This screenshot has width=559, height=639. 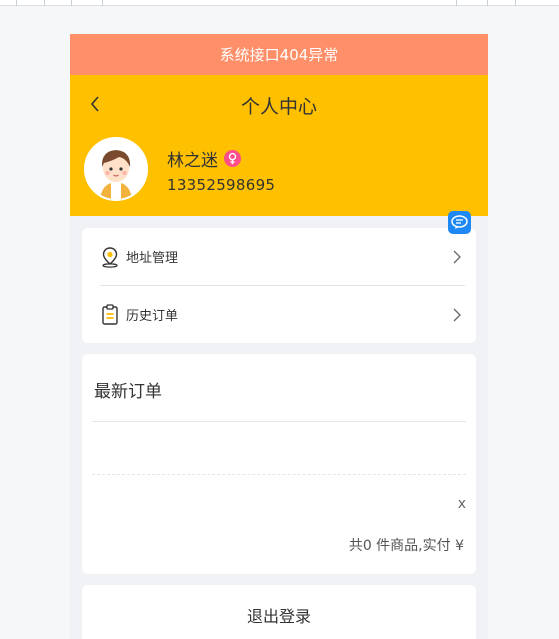 I want to click on order-close-button: x, so click(x=462, y=504).